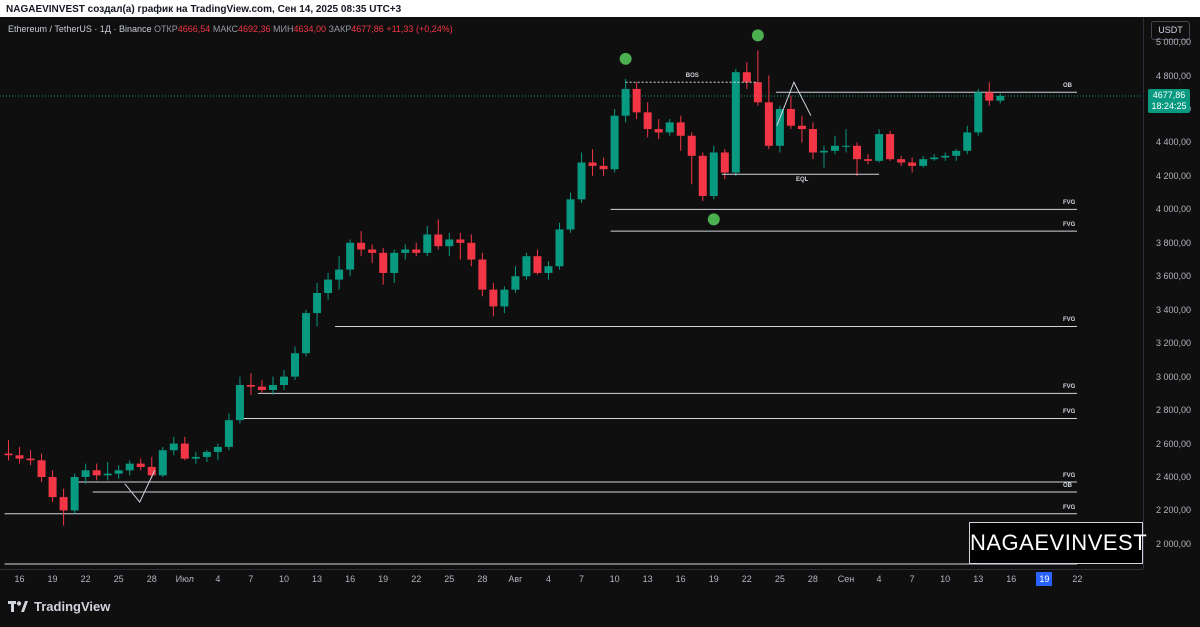  Describe the element at coordinates (59, 606) in the screenshot. I see `tradingview-logo: TradingView` at that location.